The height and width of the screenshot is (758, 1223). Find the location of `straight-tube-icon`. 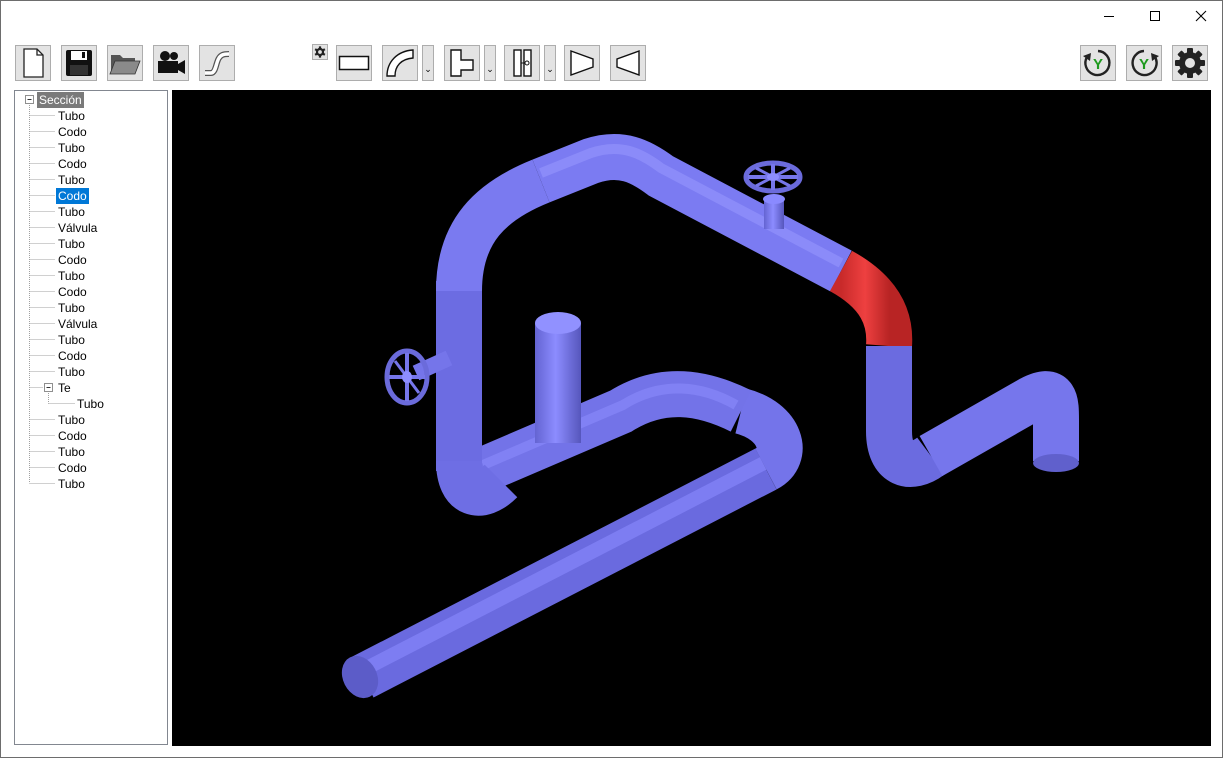

straight-tube-icon is located at coordinates (354, 63).